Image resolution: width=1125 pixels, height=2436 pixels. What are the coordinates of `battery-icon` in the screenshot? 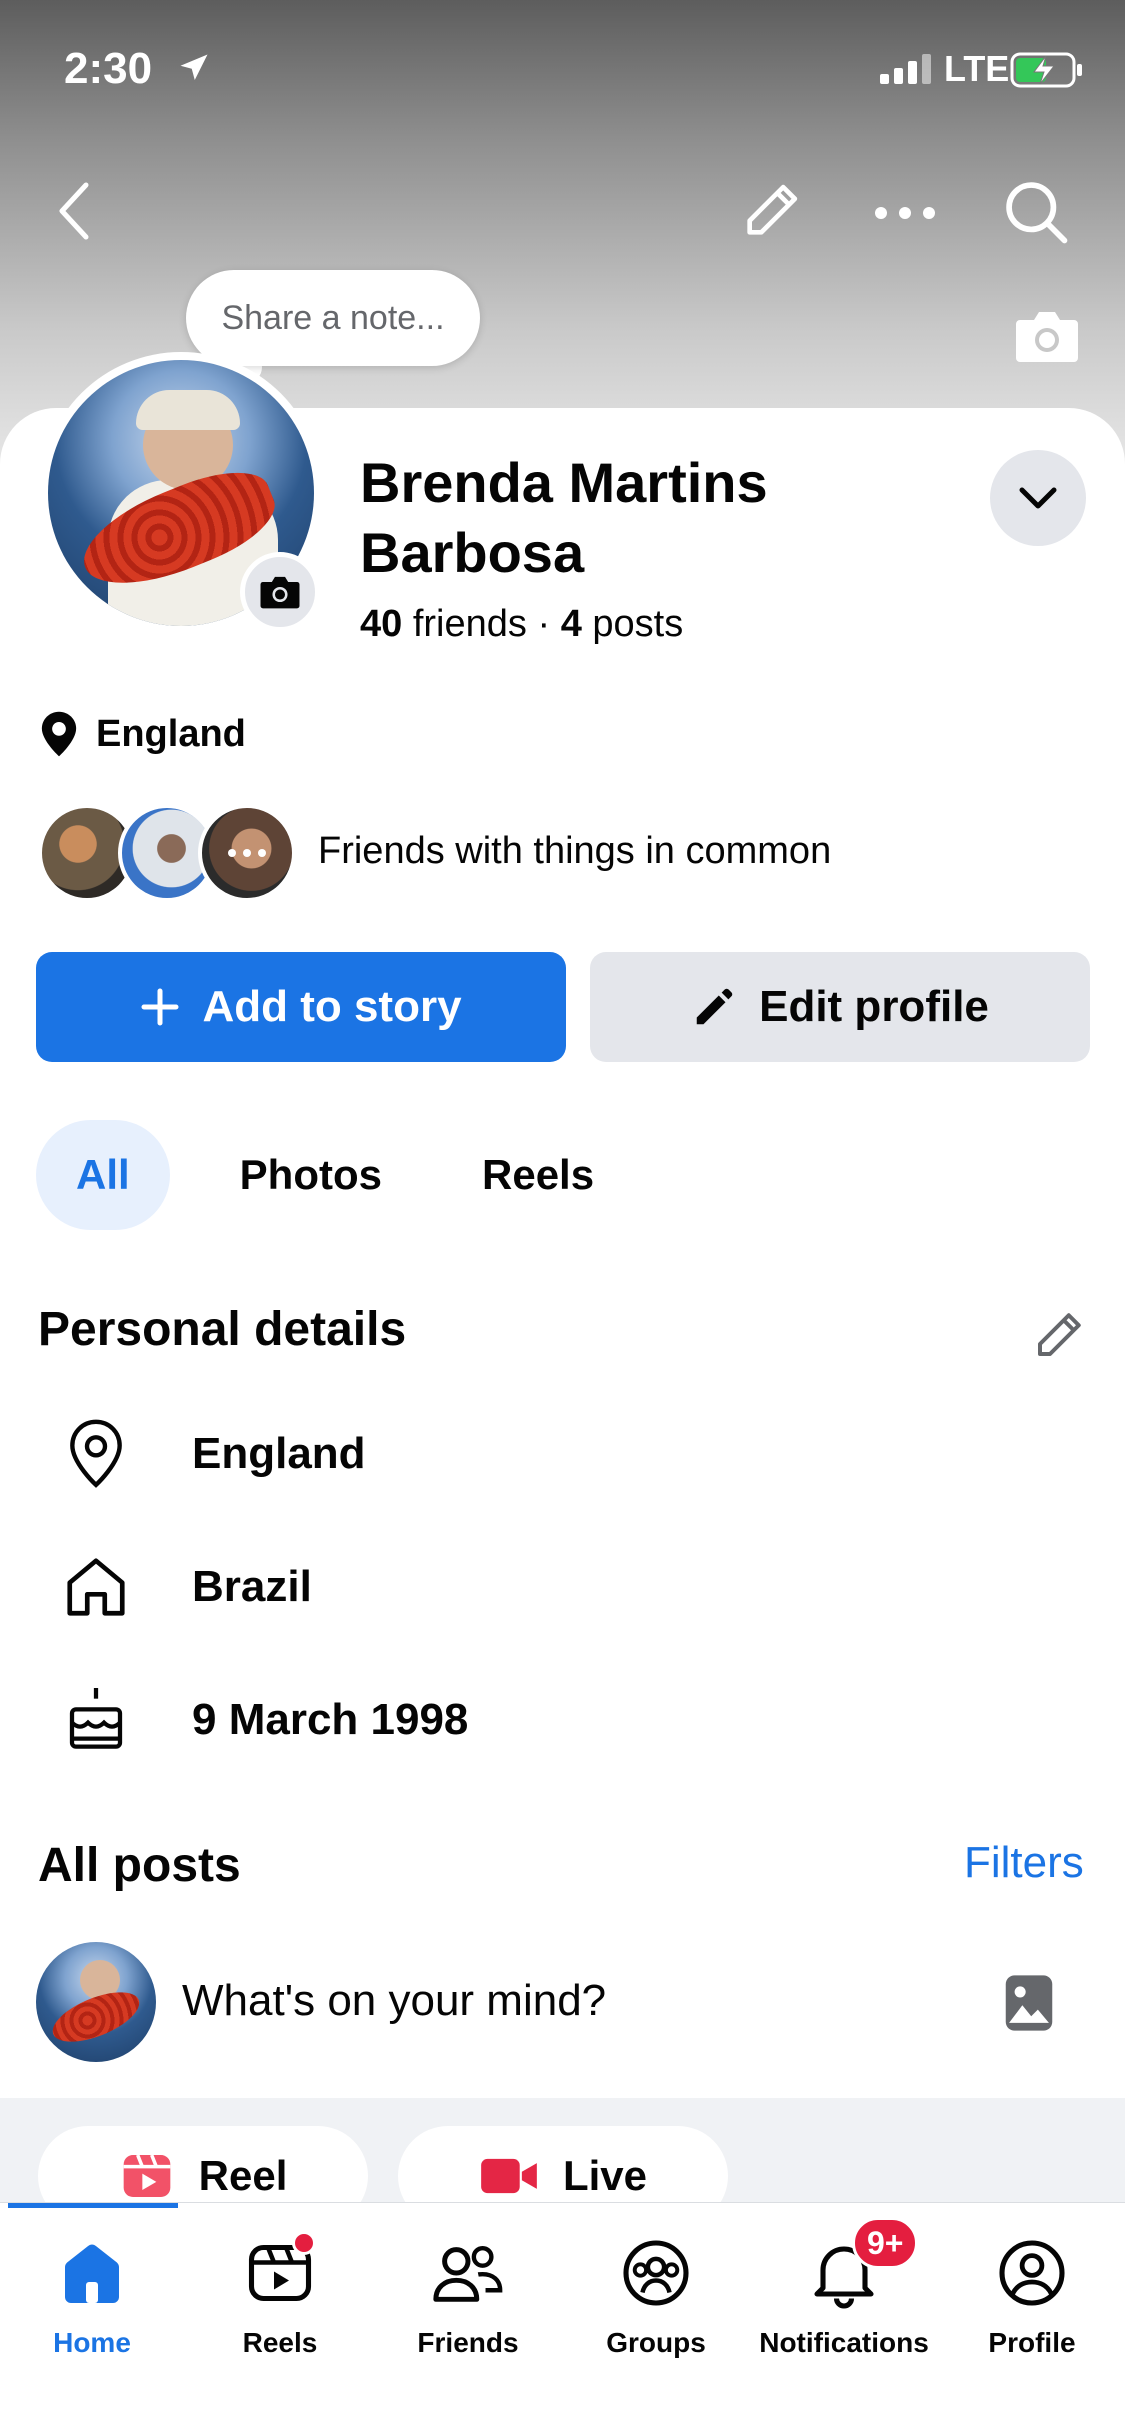 It's located at (1047, 72).